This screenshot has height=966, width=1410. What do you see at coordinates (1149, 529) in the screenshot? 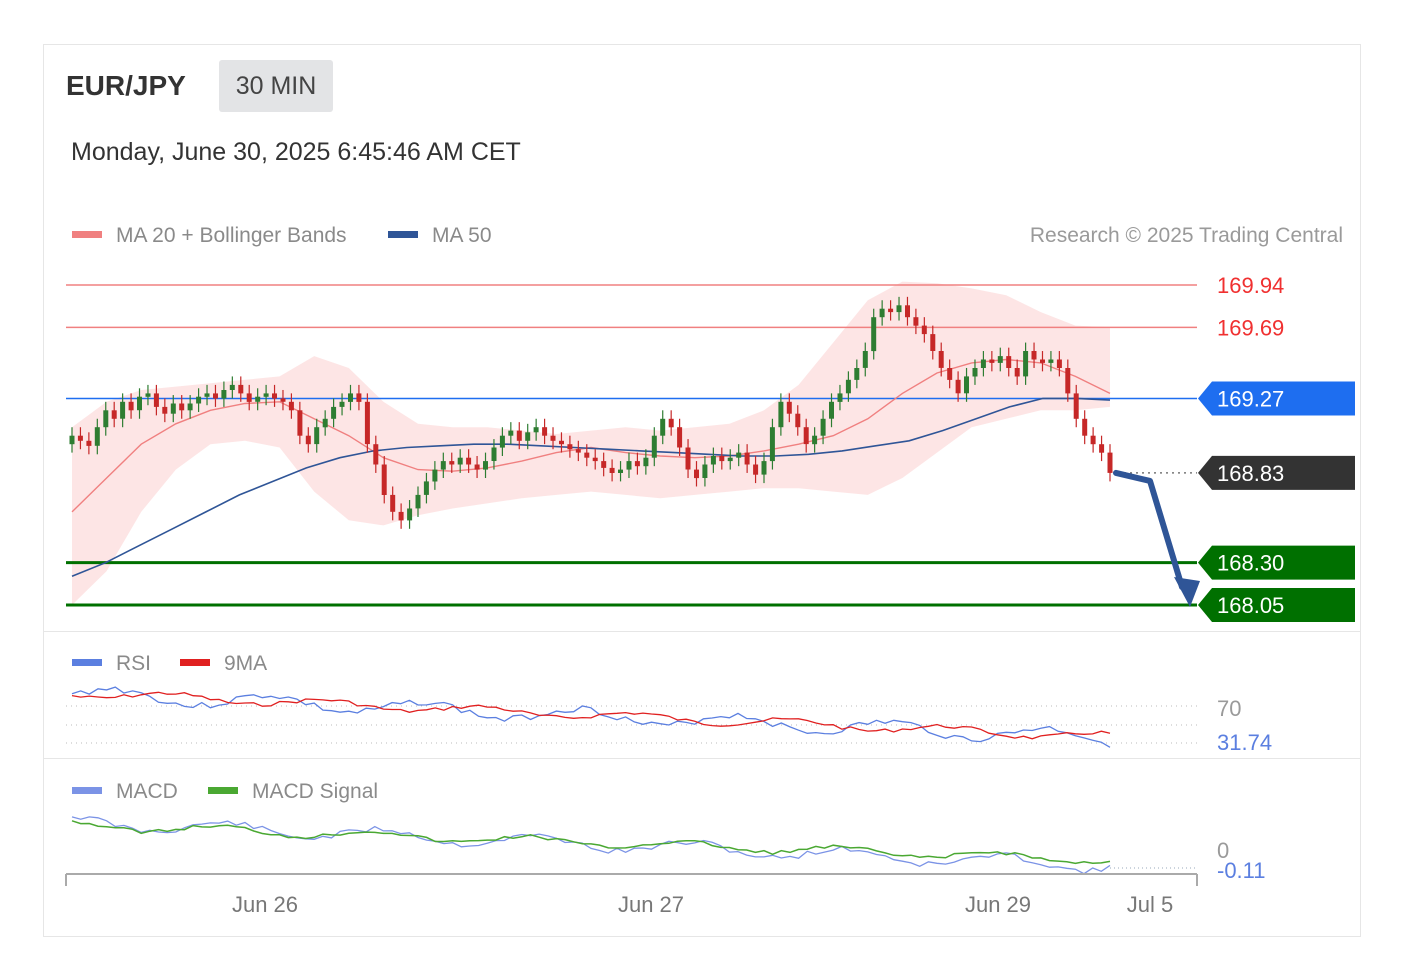
I see `projection-arrow-shaft` at bounding box center [1149, 529].